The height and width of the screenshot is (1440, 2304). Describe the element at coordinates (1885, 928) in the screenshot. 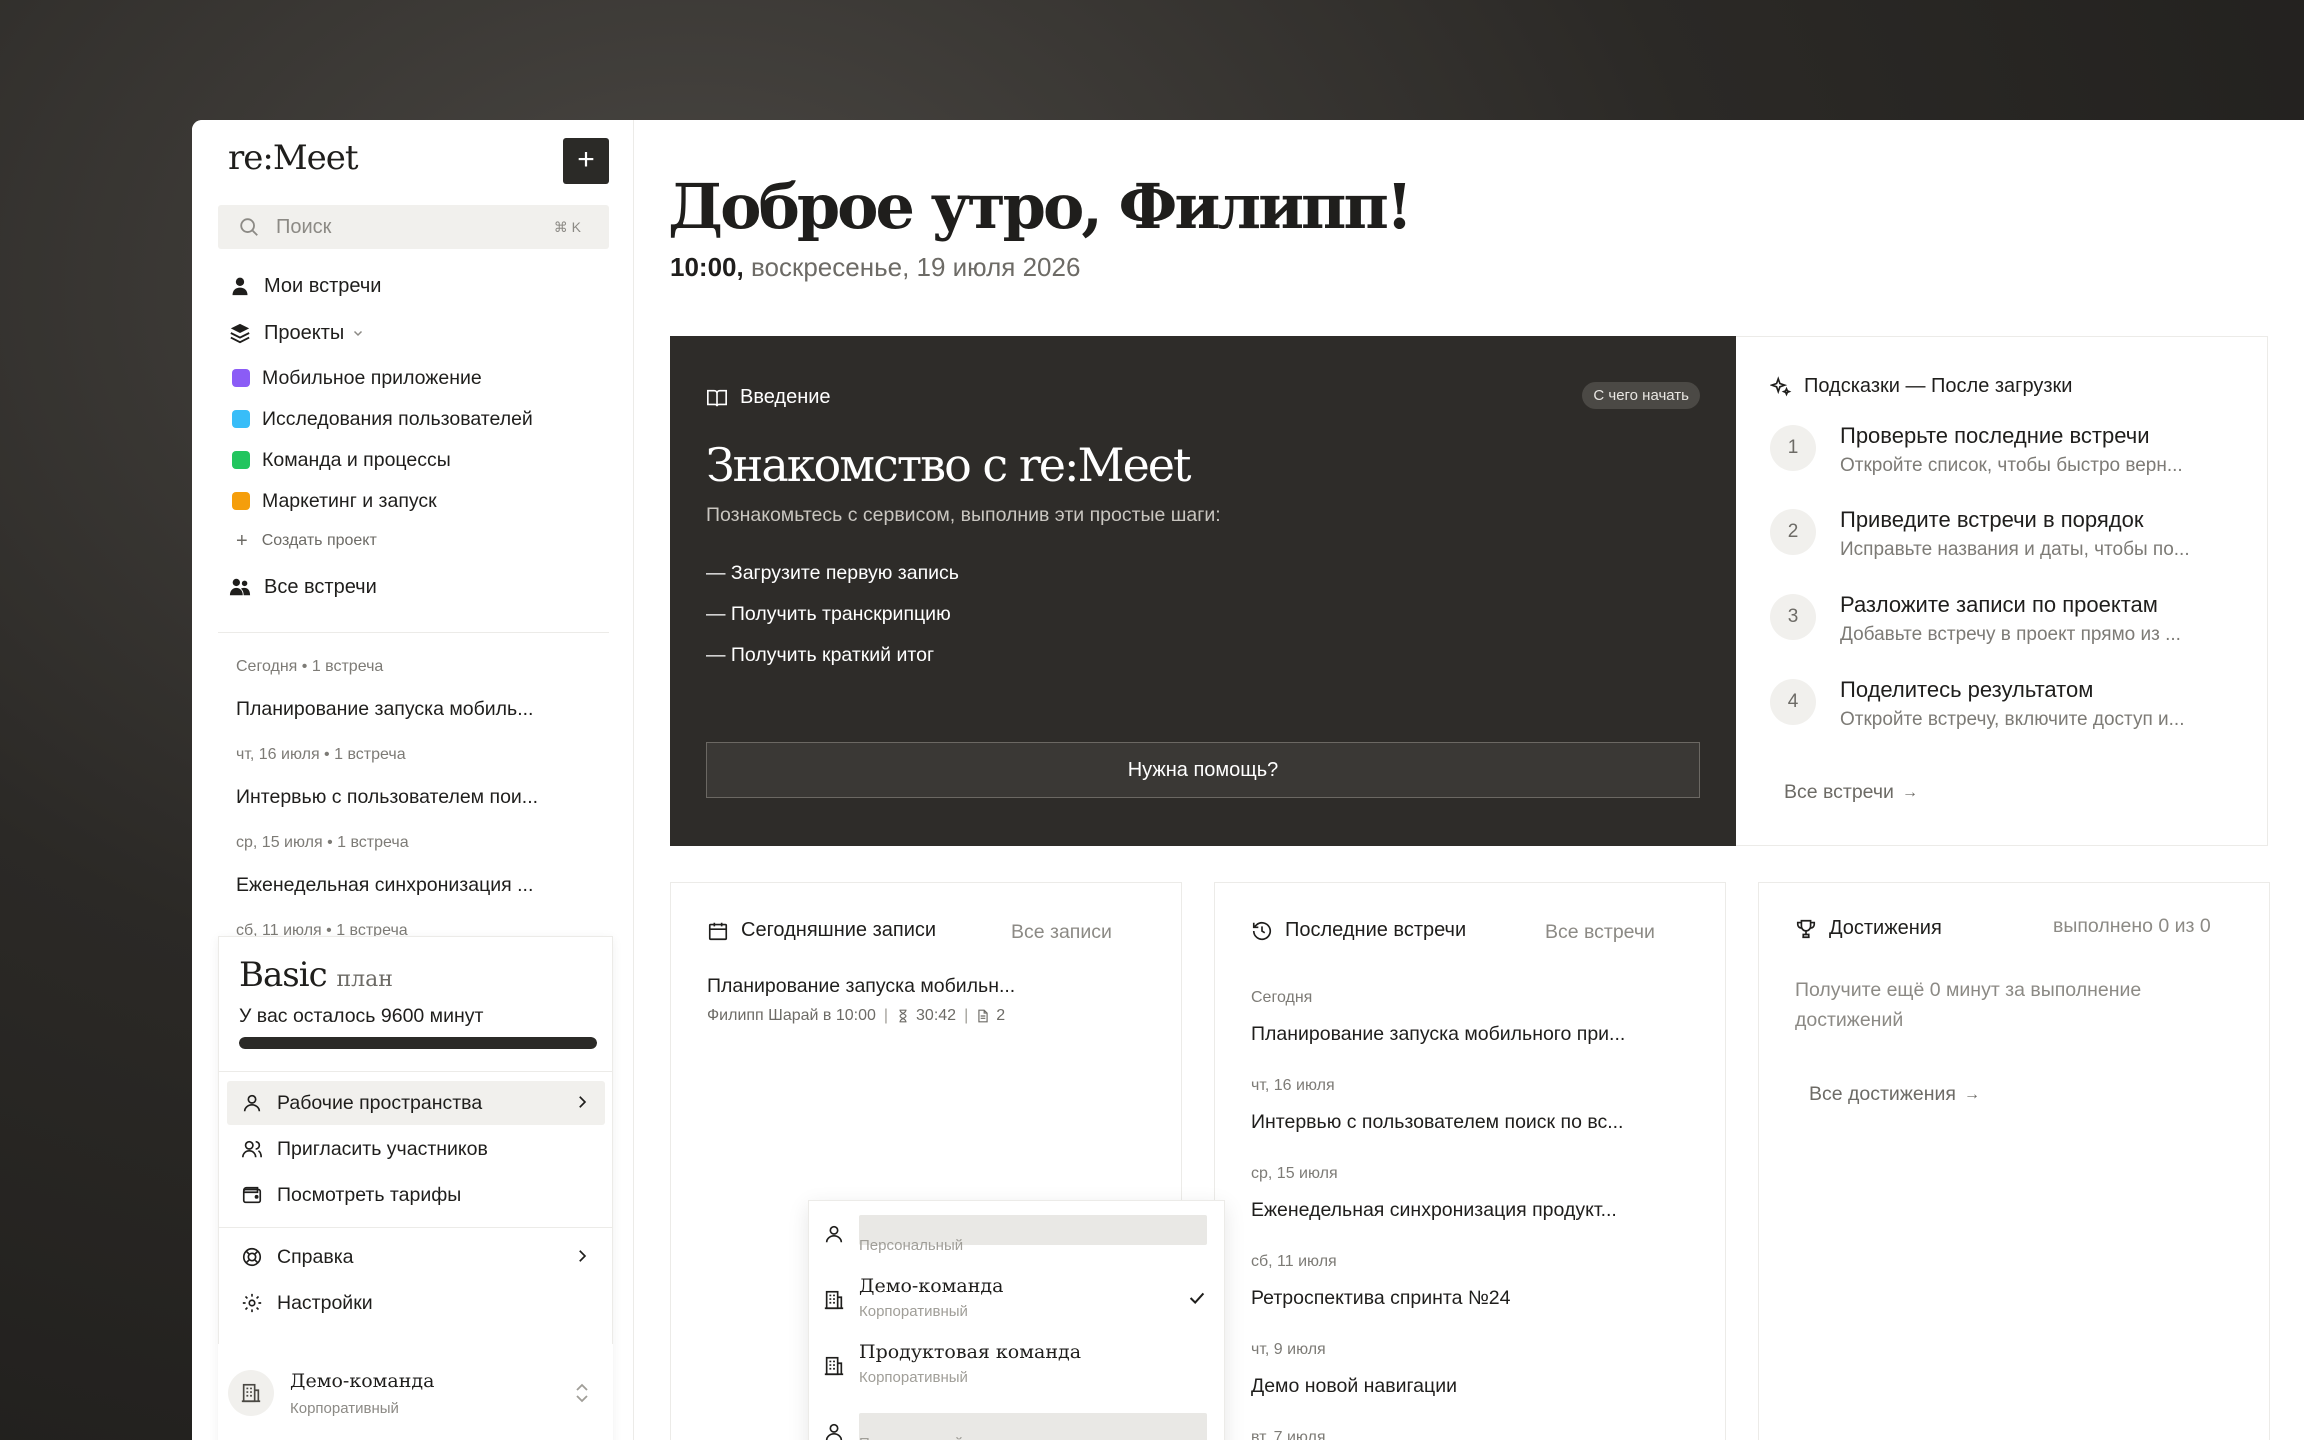

I see `achievements-title: Достижения` at that location.